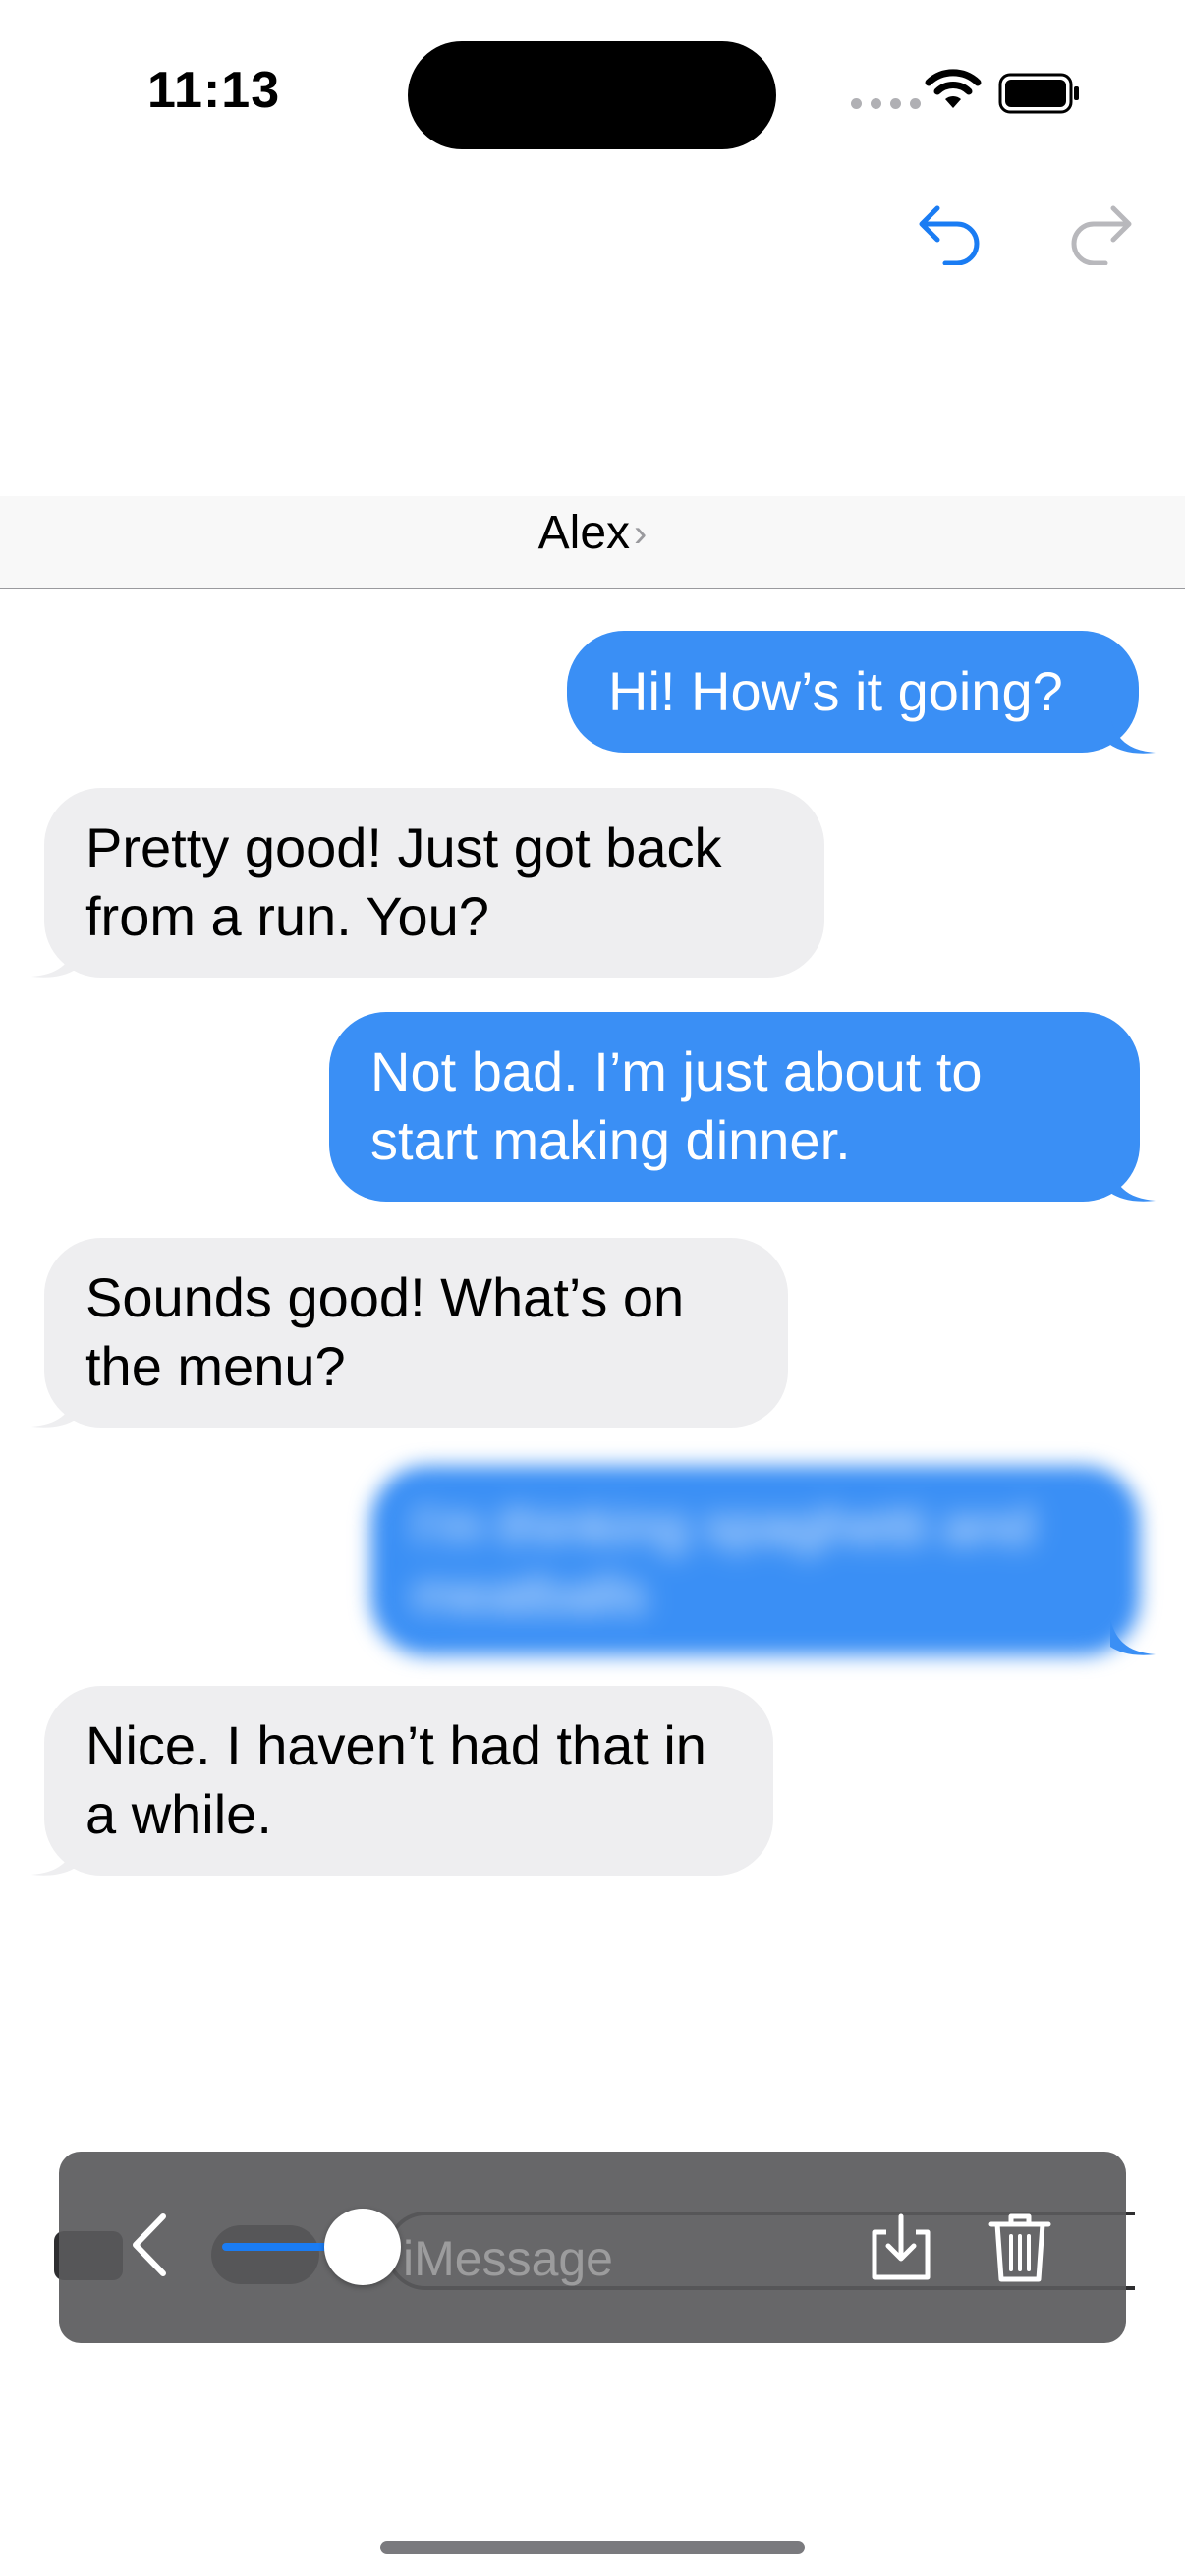 The image size is (1185, 2576). I want to click on battery-icon, so click(1038, 93).